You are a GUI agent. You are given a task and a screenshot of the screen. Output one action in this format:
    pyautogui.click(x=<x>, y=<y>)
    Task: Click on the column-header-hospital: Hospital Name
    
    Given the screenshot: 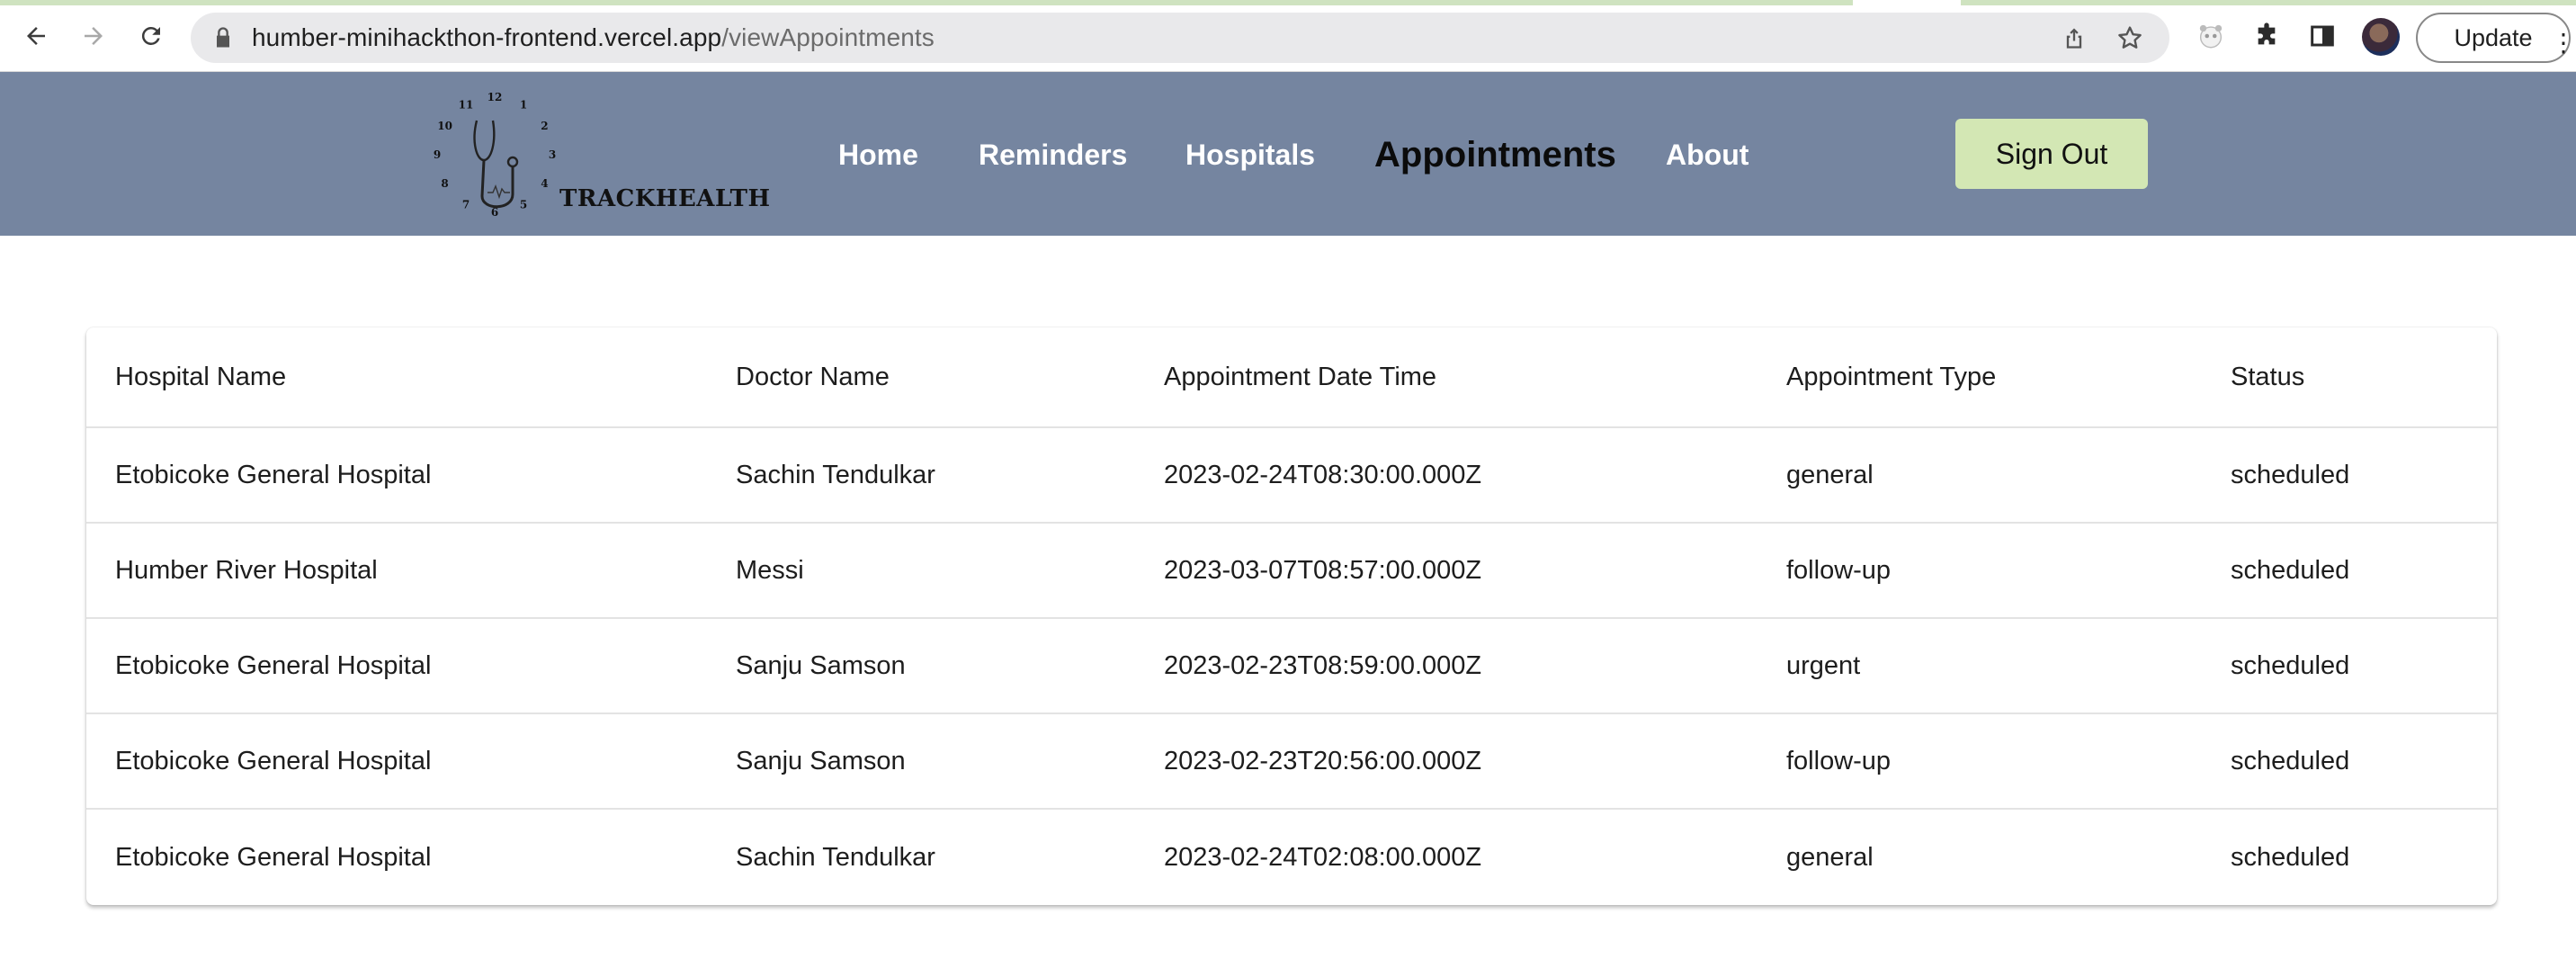 What is the action you would take?
    pyautogui.click(x=201, y=376)
    